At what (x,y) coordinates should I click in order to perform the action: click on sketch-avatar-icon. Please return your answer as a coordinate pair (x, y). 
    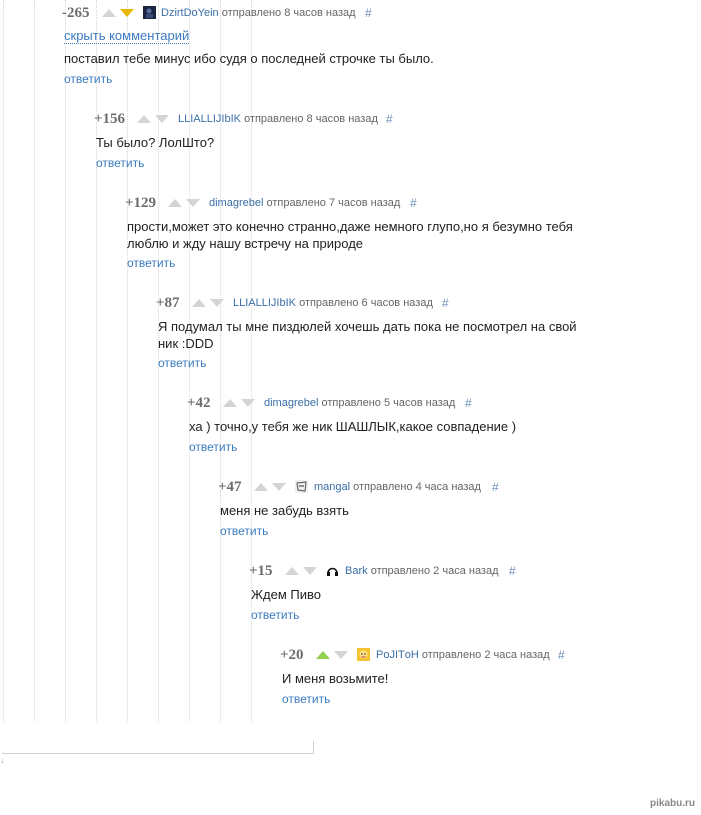
    Looking at the image, I should click on (301, 486).